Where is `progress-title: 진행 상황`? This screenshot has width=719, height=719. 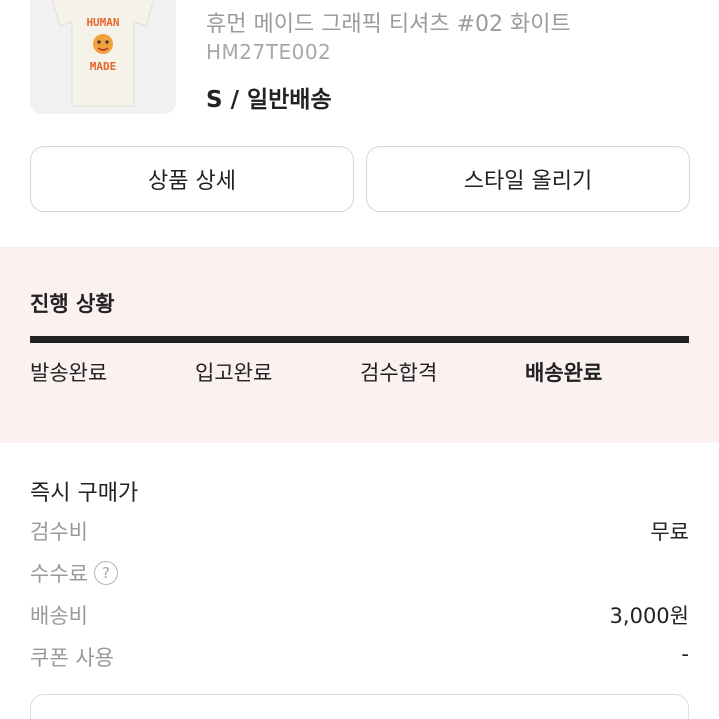
progress-title: 진행 상황 is located at coordinates (72, 304).